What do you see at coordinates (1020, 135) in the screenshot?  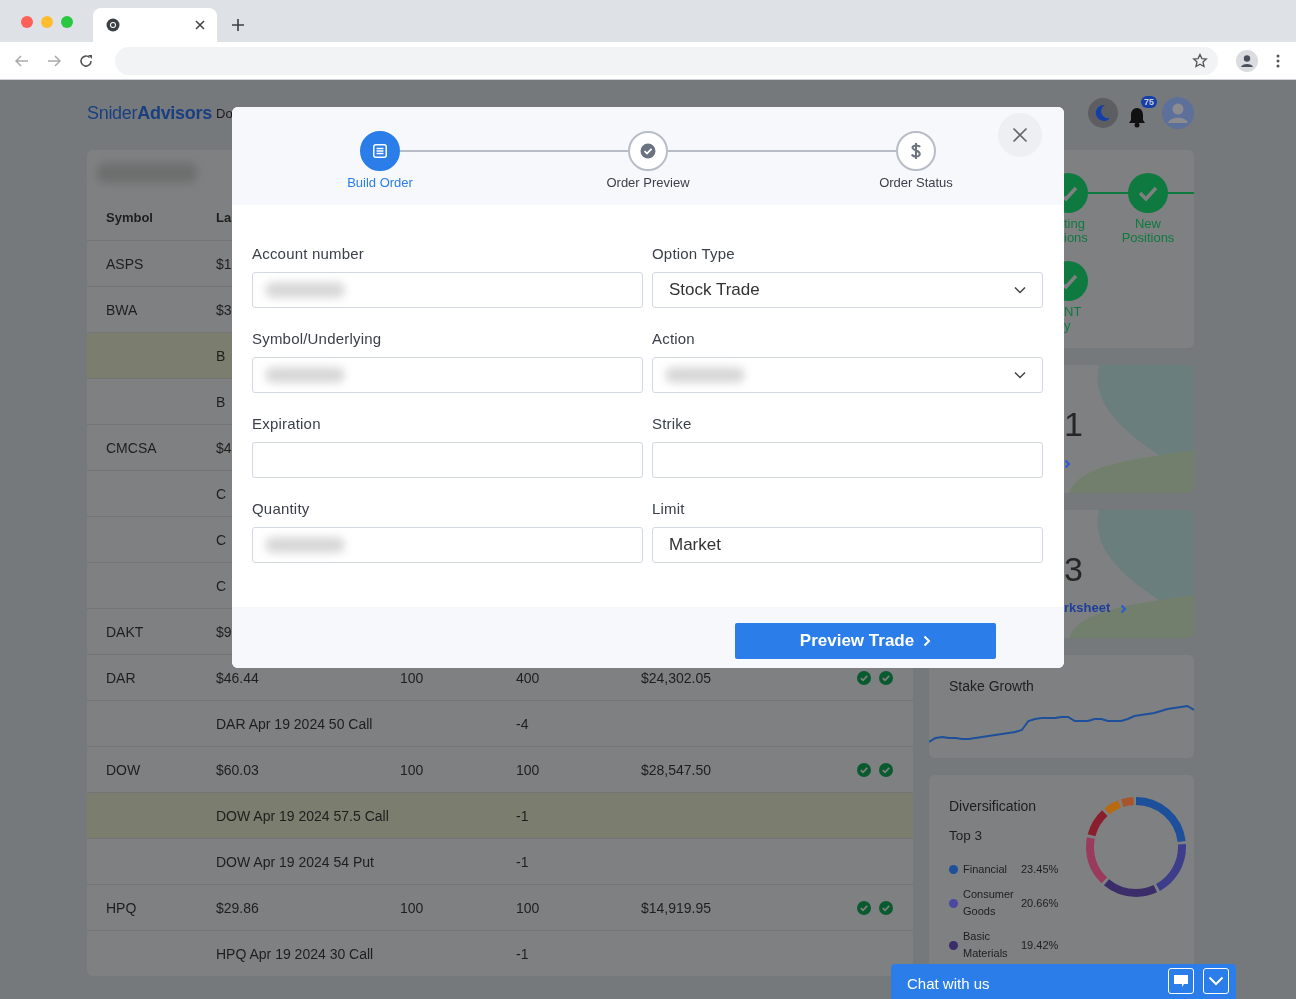 I see `close-button` at bounding box center [1020, 135].